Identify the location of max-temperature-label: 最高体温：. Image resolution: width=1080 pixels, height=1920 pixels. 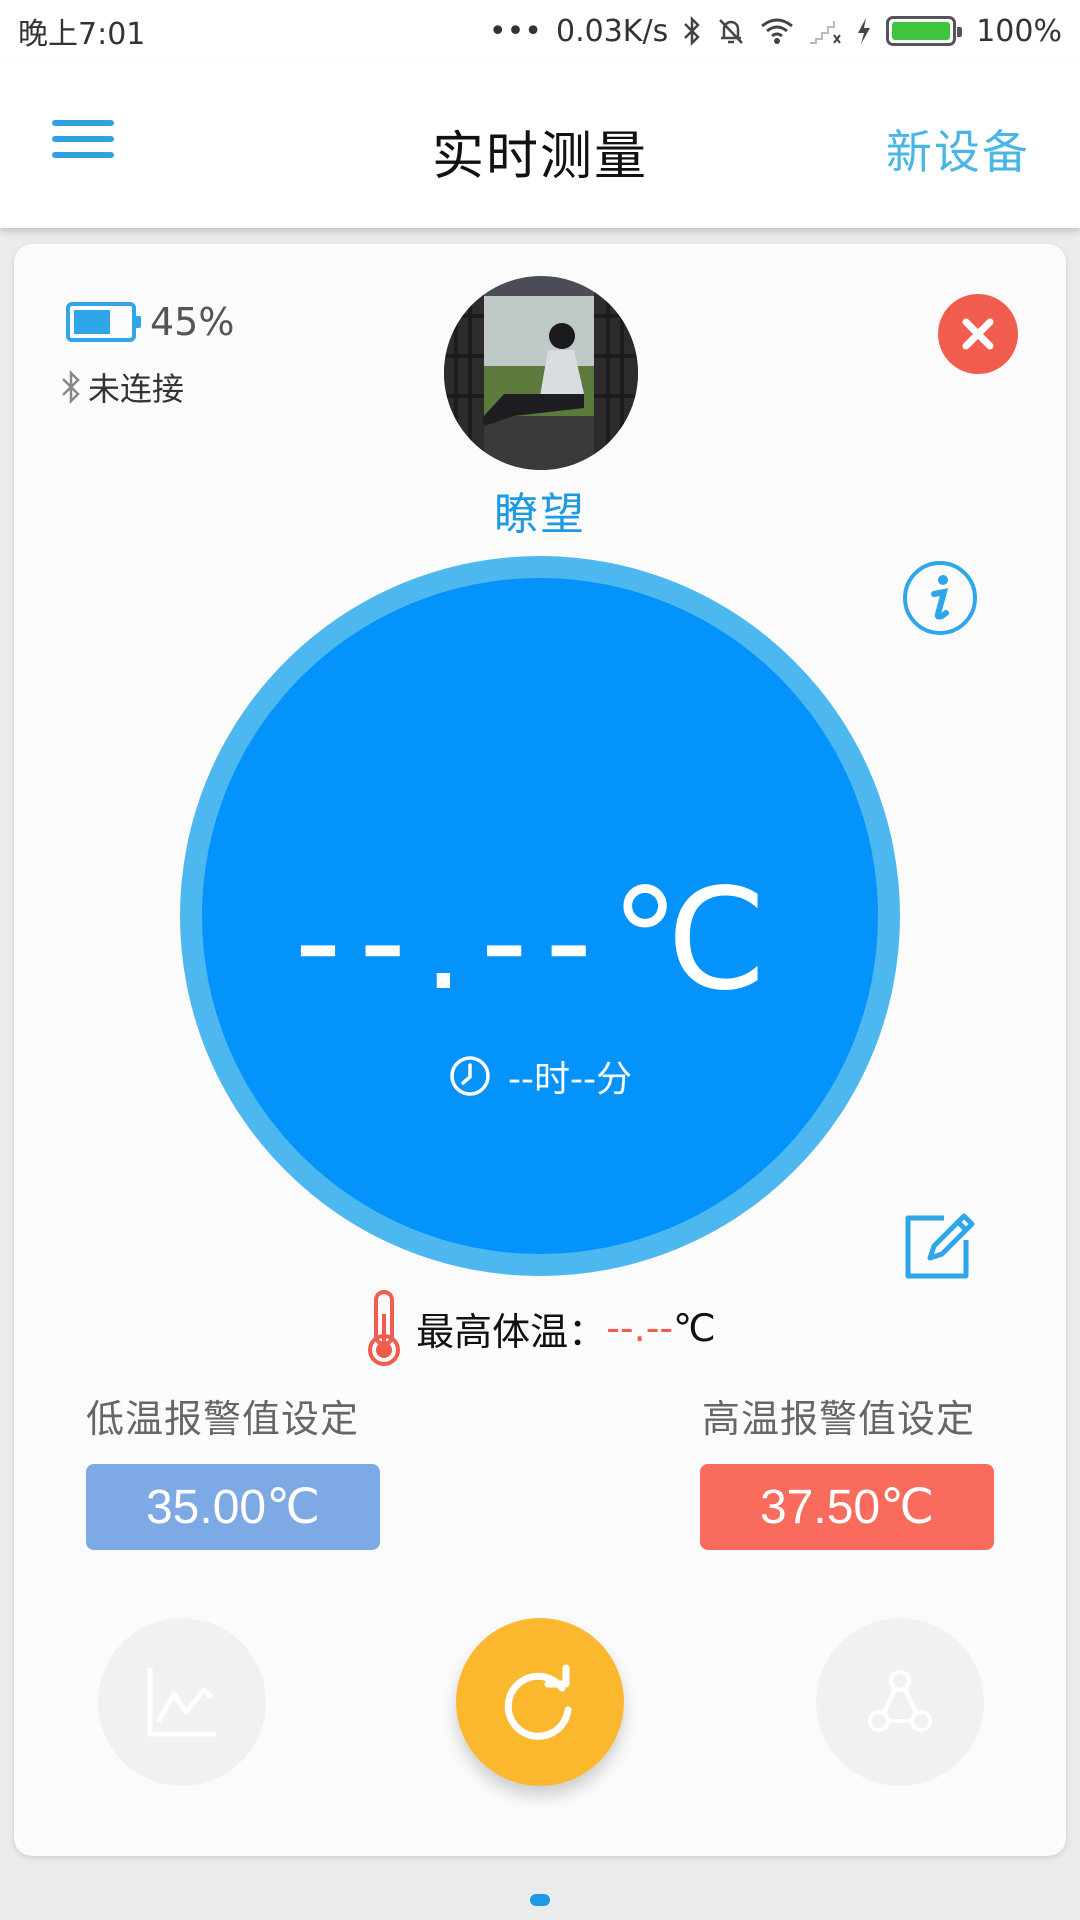
(511, 1331).